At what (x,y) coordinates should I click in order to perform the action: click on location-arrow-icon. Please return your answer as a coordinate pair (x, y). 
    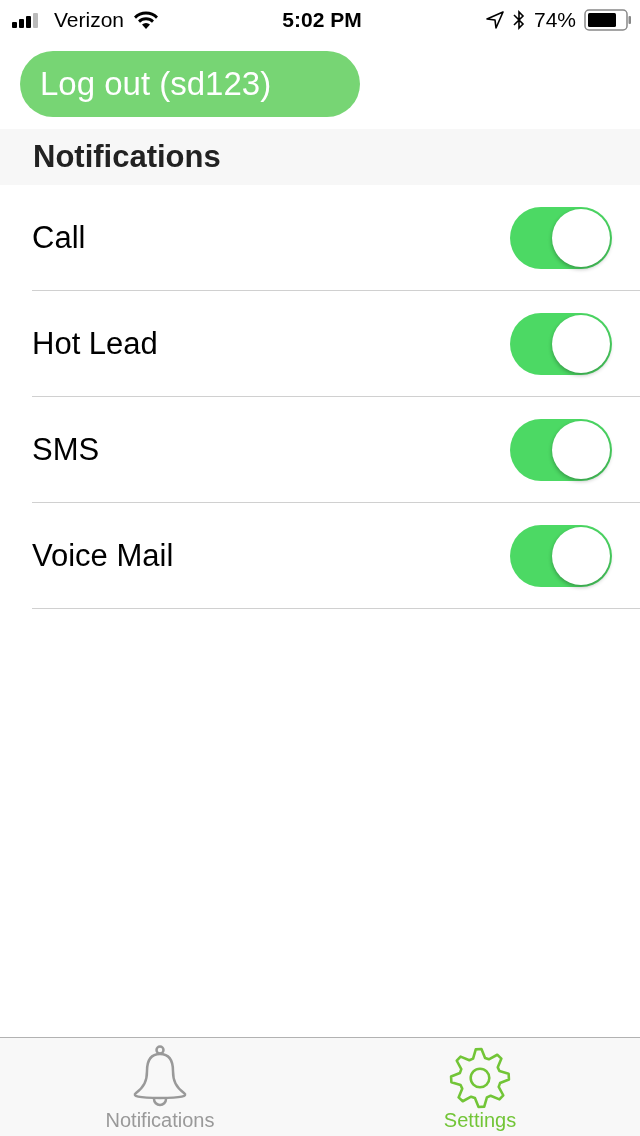
    Looking at the image, I should click on (494, 20).